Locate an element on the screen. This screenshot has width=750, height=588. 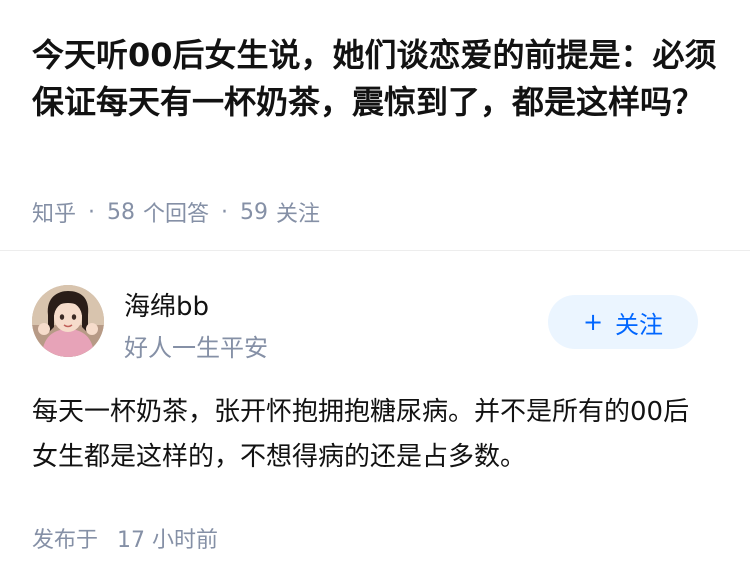
author-name: 海绵bb is located at coordinates (166, 304).